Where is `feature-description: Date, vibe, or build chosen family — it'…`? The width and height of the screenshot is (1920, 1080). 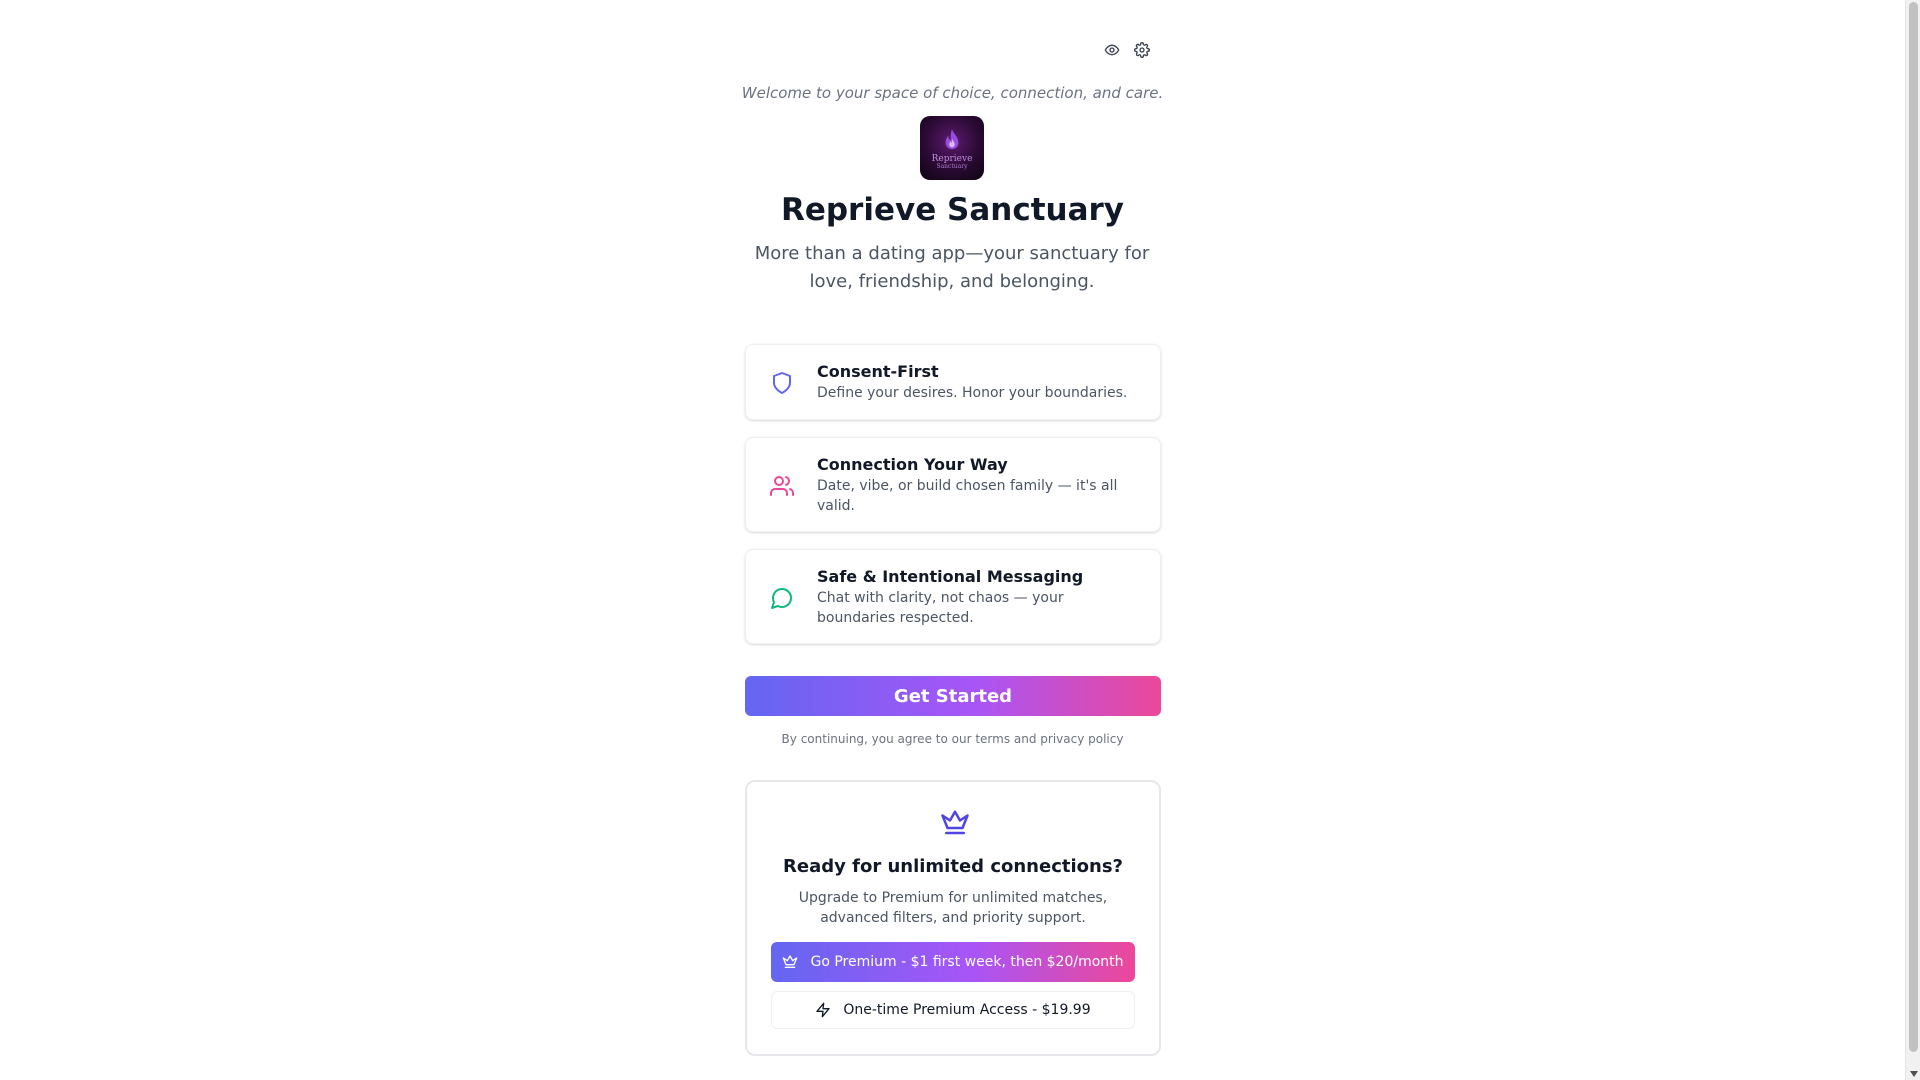 feature-description: Date, vibe, or build chosen family — it'… is located at coordinates (967, 496).